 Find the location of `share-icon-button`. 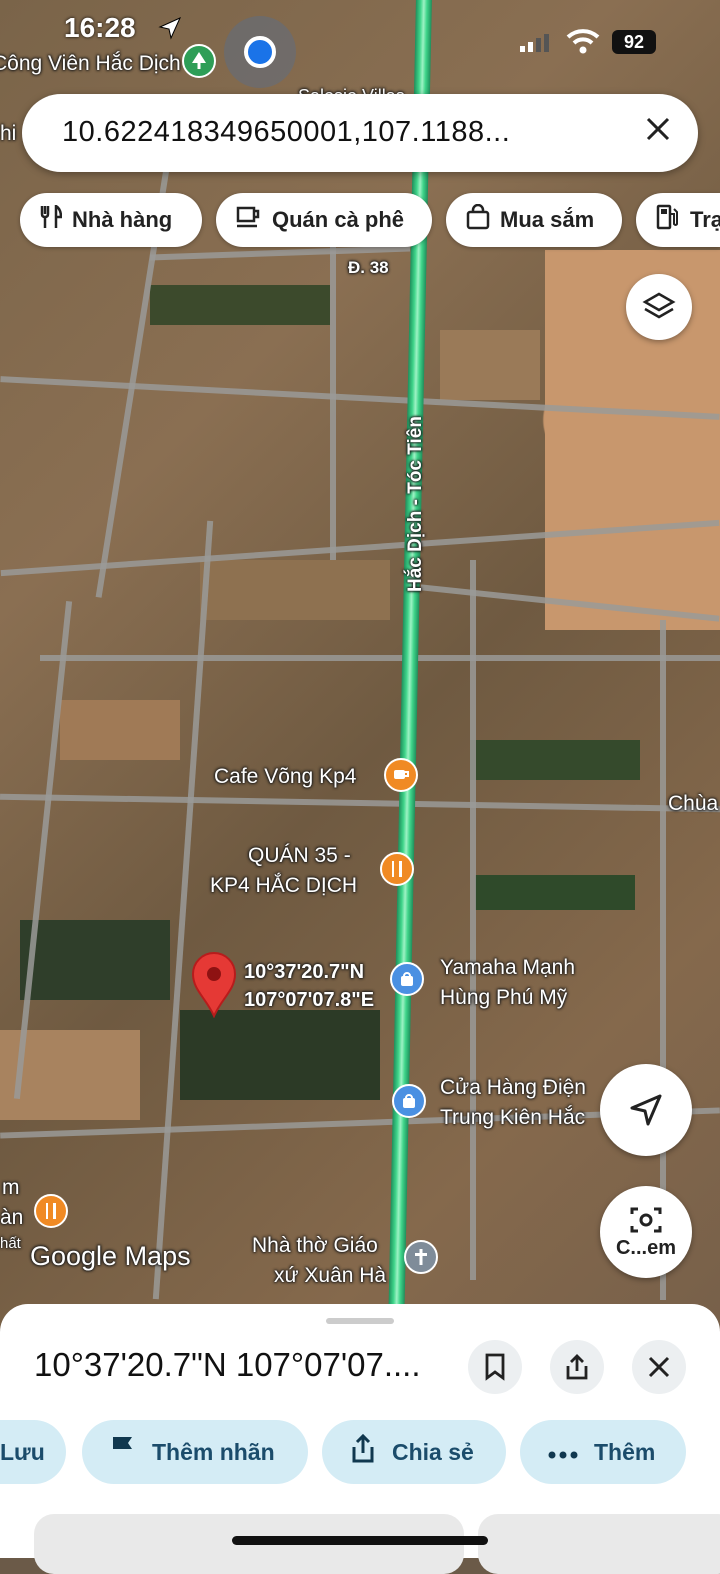

share-icon-button is located at coordinates (577, 1367).